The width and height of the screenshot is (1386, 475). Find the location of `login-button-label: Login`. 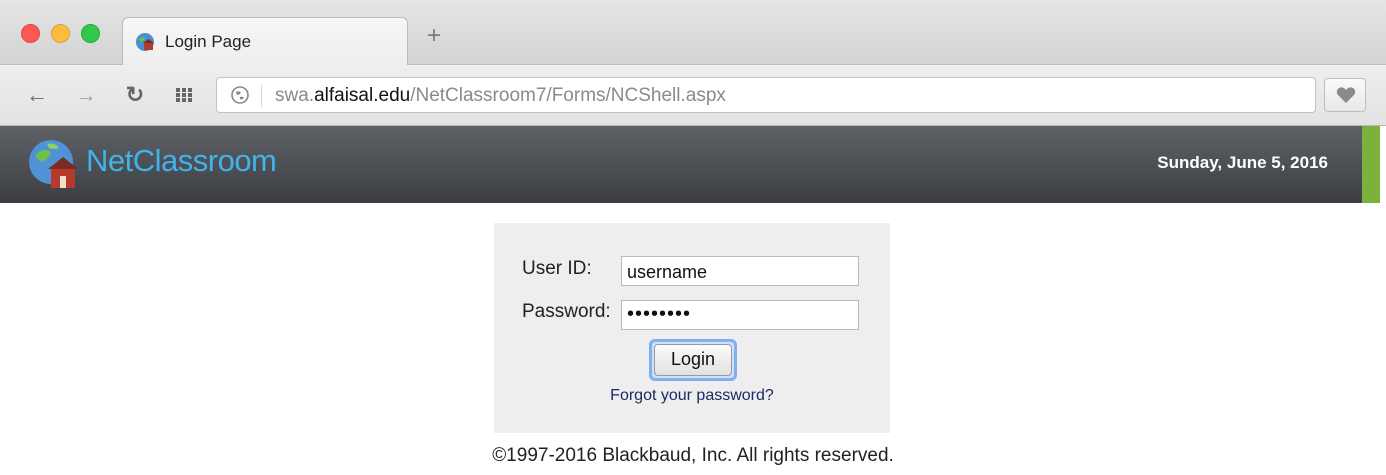

login-button-label: Login is located at coordinates (693, 360).